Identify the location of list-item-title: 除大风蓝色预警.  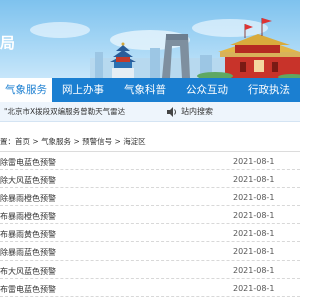
(95, 180).